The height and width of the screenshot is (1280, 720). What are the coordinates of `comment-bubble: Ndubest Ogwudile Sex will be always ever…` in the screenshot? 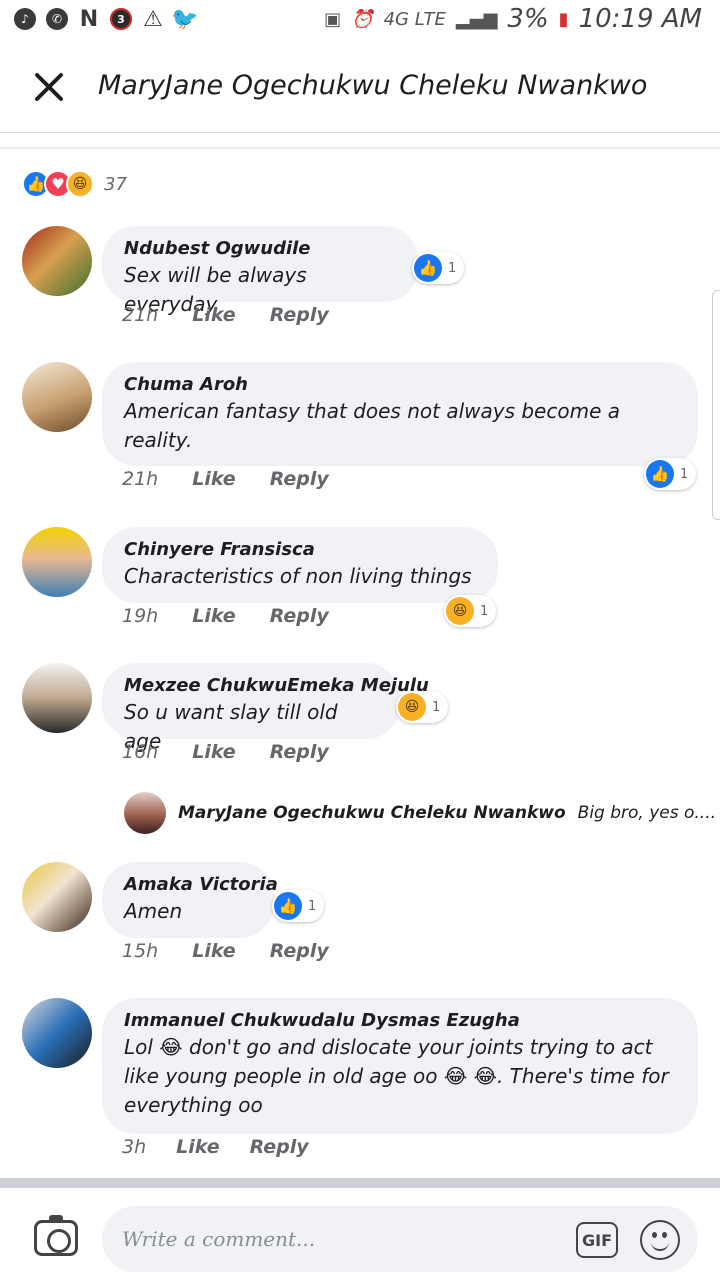 It's located at (260, 271).